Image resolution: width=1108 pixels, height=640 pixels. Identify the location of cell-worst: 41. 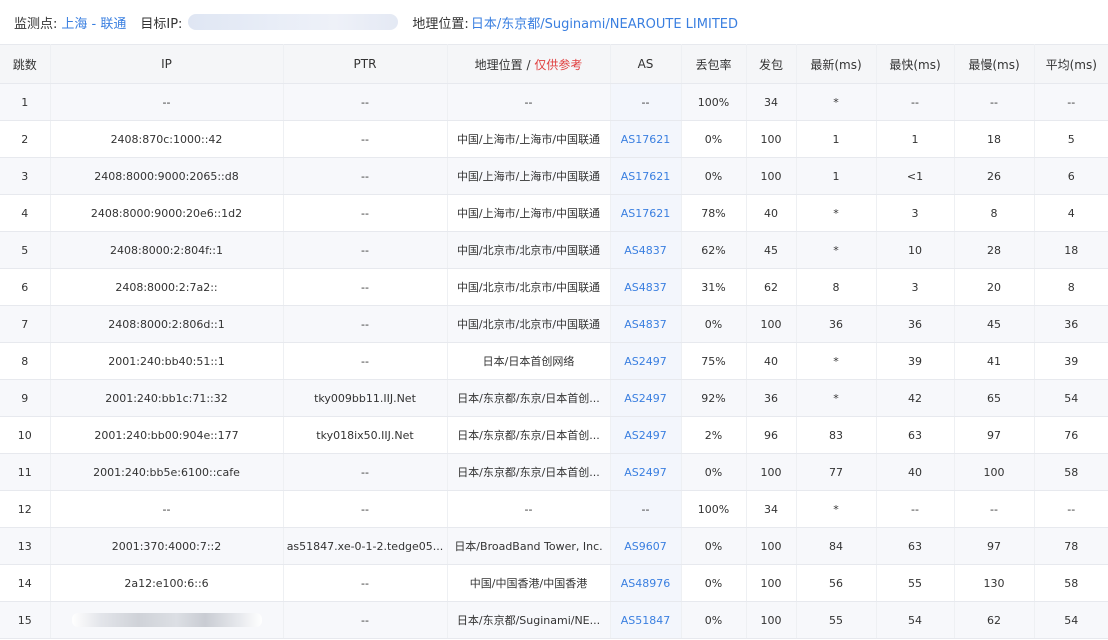
(994, 361).